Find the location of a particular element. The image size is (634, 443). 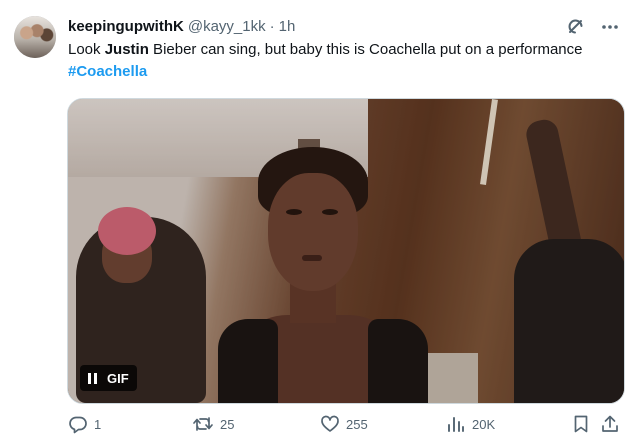

views-button: 20K is located at coordinates (470, 424).